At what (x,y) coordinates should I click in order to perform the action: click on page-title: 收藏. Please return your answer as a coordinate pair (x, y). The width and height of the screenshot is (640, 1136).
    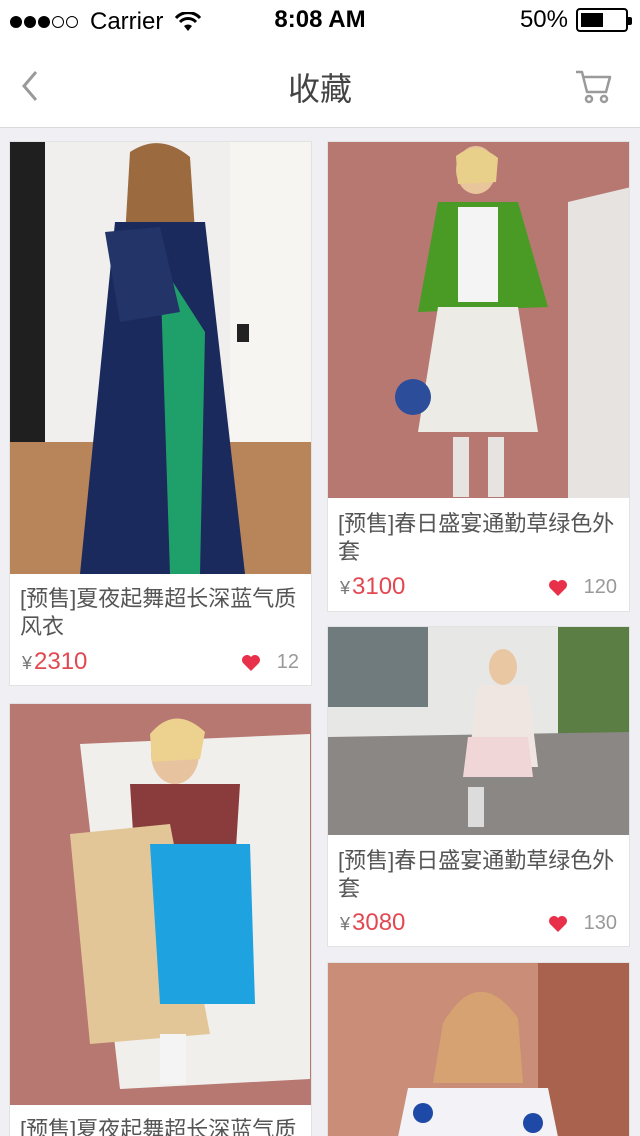
    Looking at the image, I should click on (319, 89).